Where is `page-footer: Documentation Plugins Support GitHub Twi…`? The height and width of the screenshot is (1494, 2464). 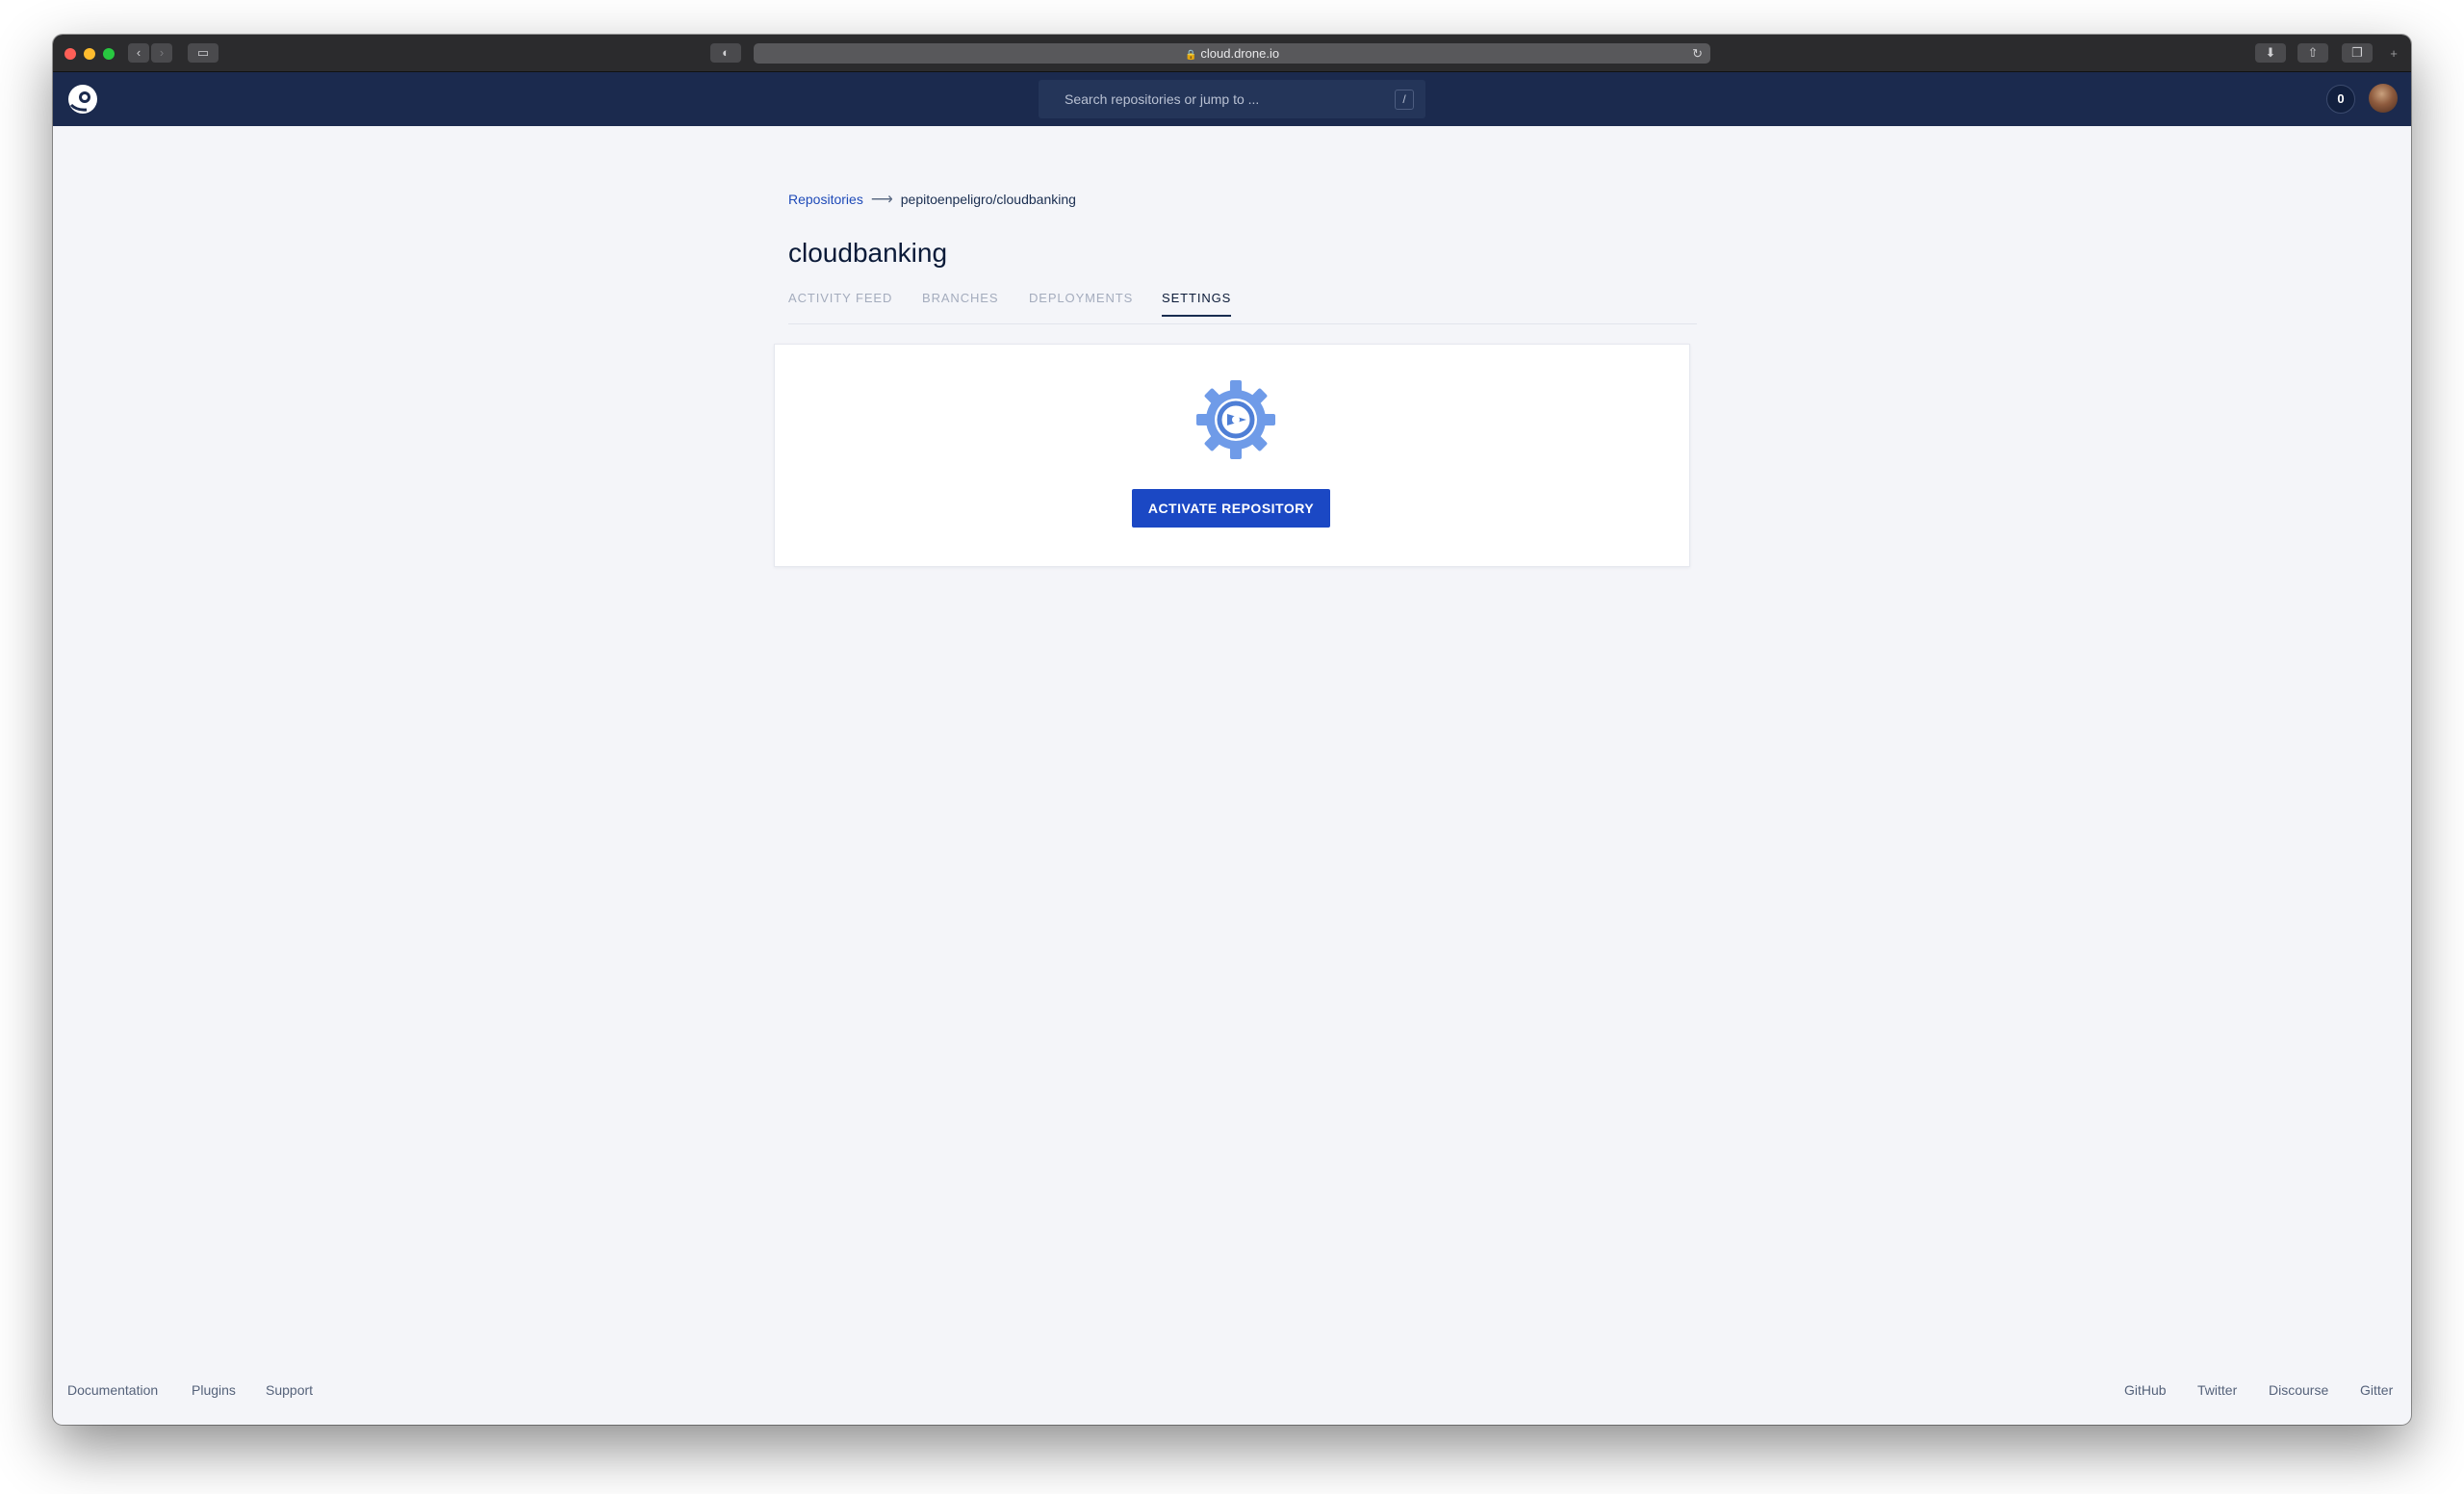 page-footer: Documentation Plugins Support GitHub Twi… is located at coordinates (1232, 1393).